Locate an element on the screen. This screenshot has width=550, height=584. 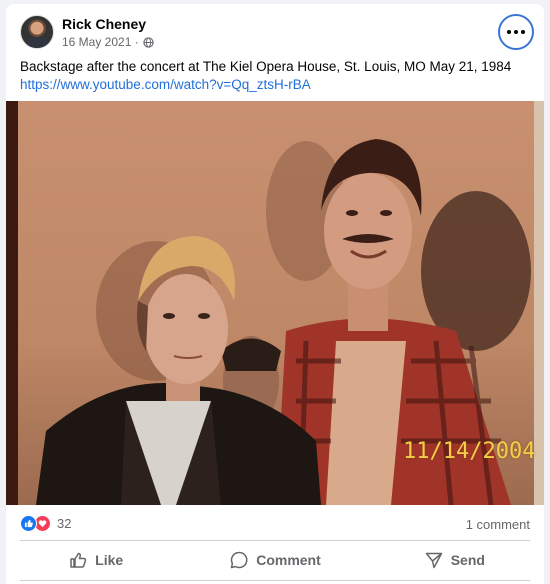
author-avatar is located at coordinates (37, 32).